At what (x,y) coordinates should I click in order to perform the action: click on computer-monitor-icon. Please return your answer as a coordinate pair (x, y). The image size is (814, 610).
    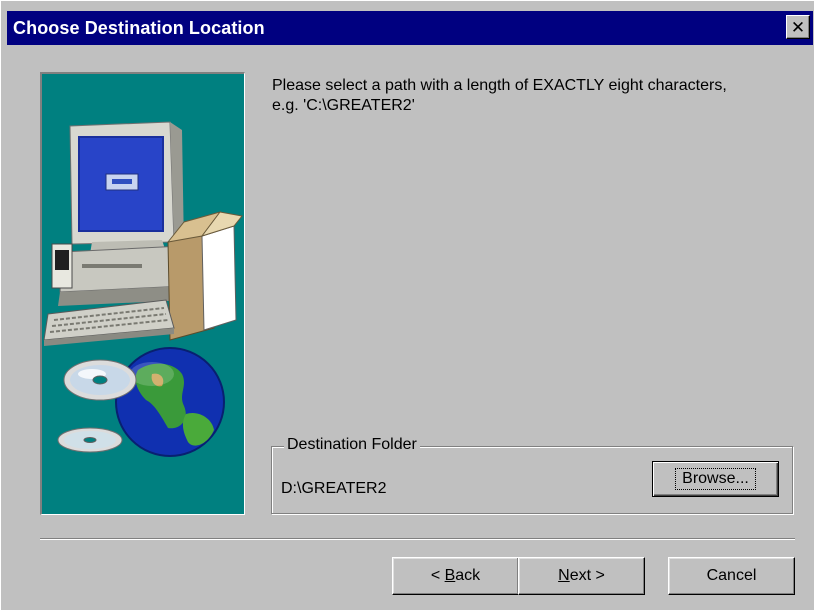
    Looking at the image, I should click on (126, 187).